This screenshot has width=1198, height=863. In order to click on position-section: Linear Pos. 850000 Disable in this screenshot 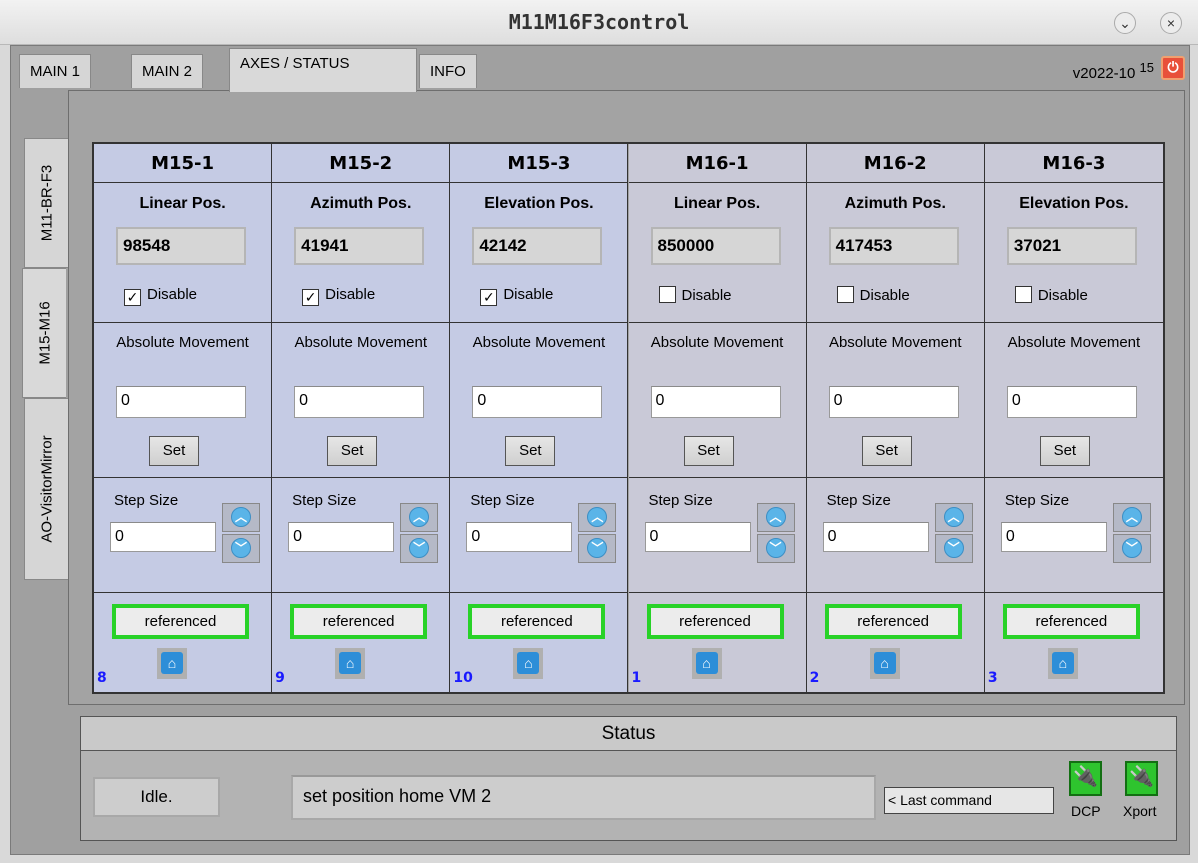, I will do `click(717, 253)`.